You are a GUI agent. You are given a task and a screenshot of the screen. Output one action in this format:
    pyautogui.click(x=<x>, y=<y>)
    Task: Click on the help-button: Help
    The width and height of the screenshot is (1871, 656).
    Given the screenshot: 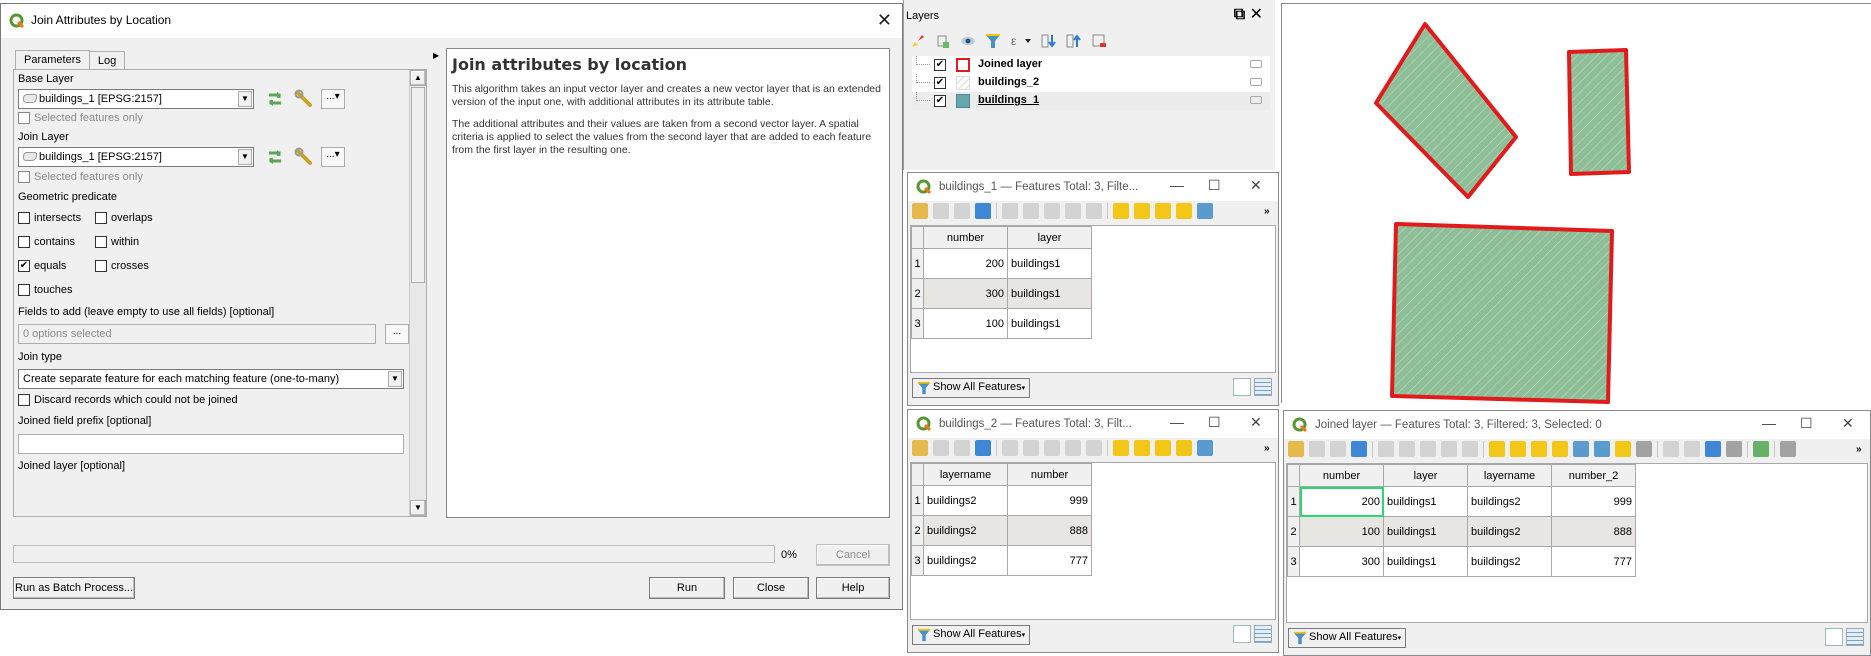 What is the action you would take?
    pyautogui.click(x=853, y=588)
    